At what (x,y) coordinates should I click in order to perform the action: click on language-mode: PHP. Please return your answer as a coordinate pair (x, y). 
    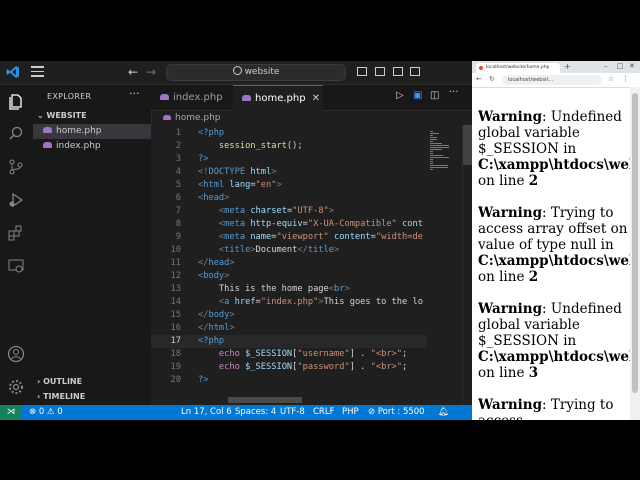
    Looking at the image, I should click on (350, 412).